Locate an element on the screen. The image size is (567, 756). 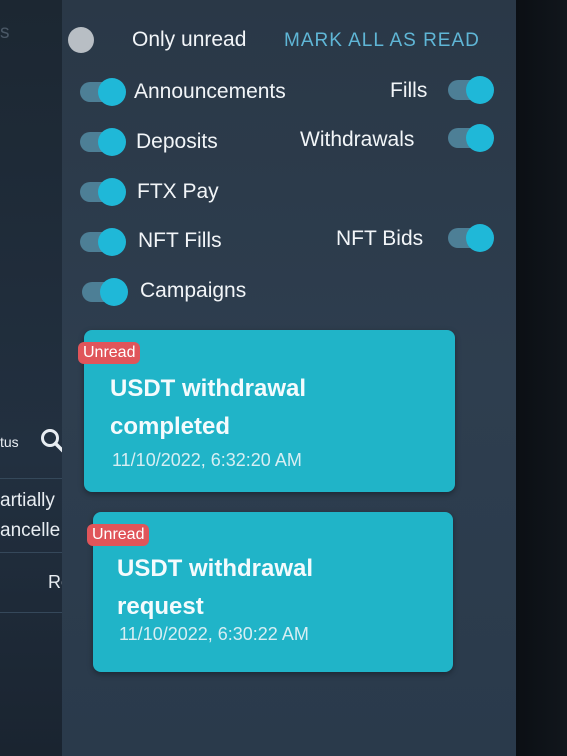
deposits-label: Deposits is located at coordinates (177, 141).